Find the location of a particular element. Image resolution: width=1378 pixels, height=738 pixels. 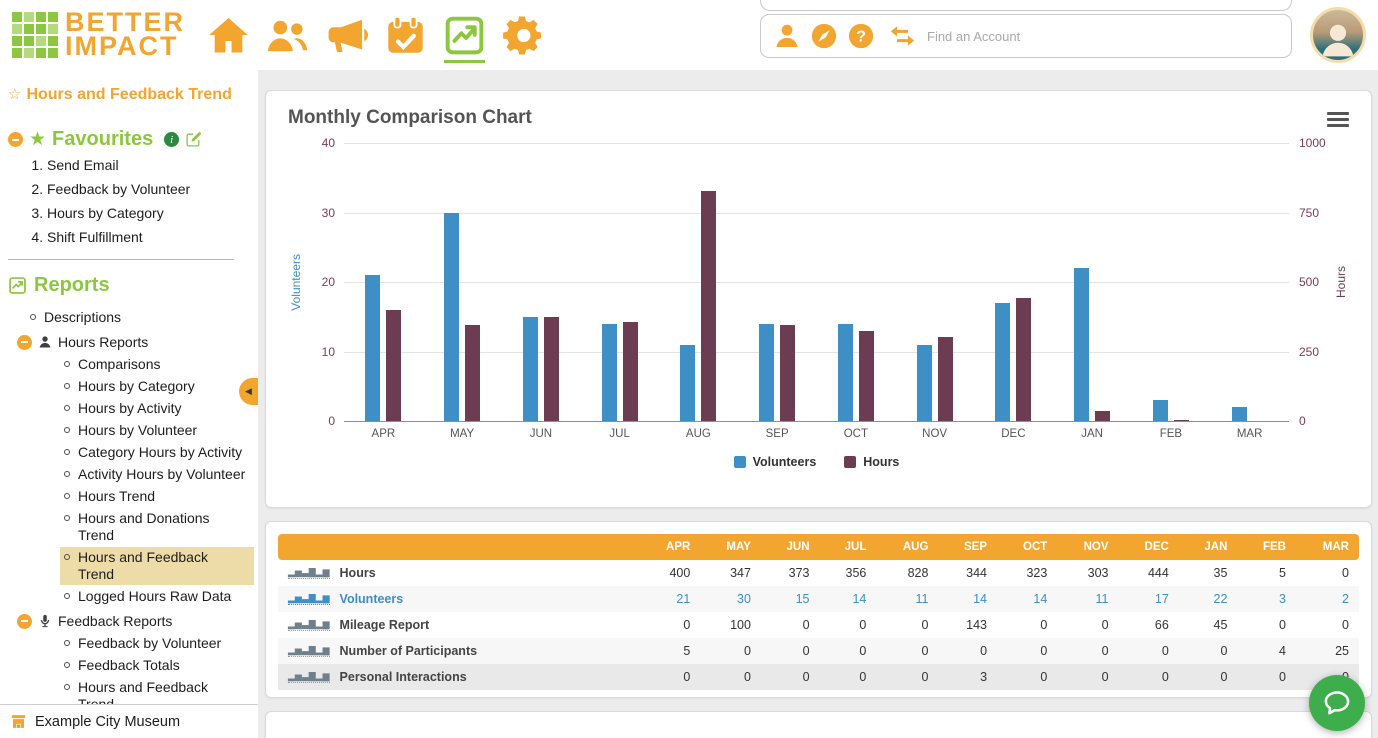

sidebar-item-hours-by-volunteer: Hours by Volunteer is located at coordinates (132, 430).